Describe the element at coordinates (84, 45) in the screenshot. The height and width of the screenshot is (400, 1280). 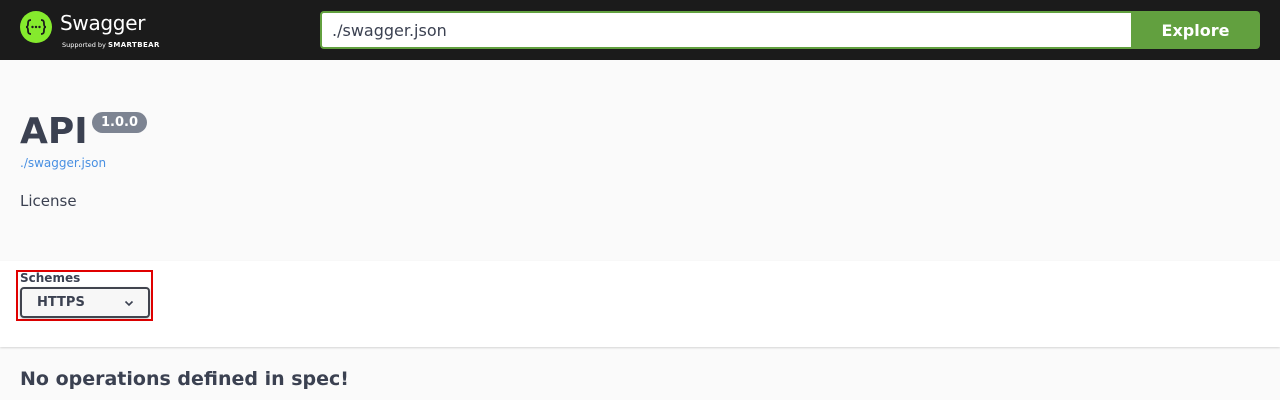
I see `brand-tagline-prefix: Supported by` at that location.